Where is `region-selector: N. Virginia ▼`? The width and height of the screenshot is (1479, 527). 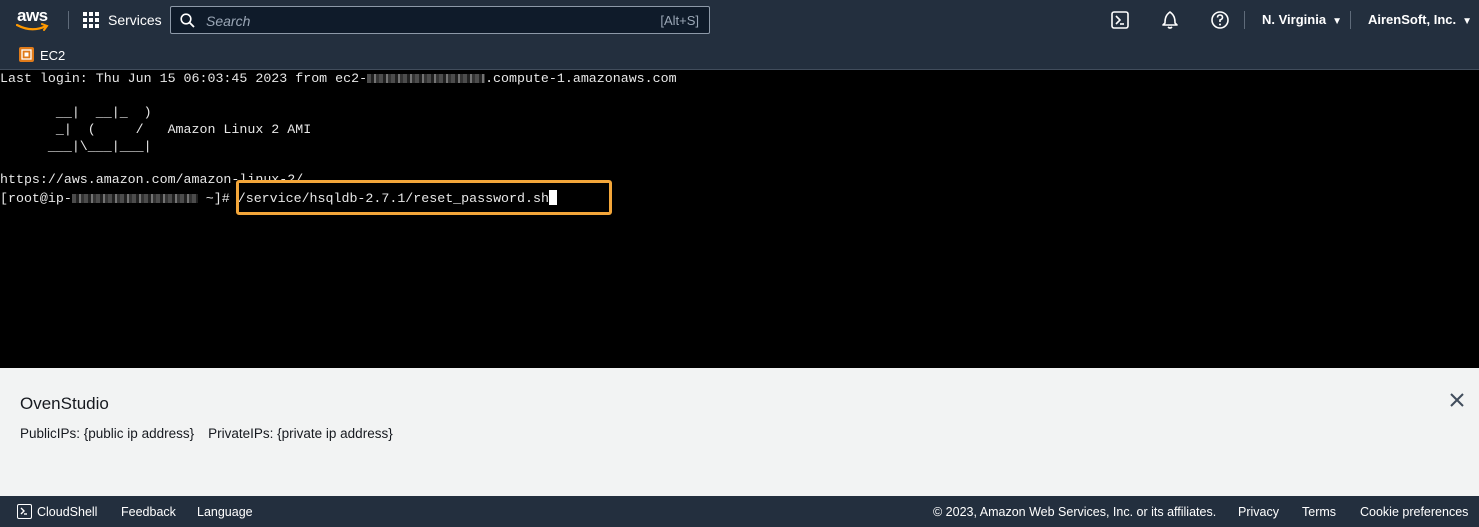
region-selector: N. Virginia ▼ is located at coordinates (1302, 19).